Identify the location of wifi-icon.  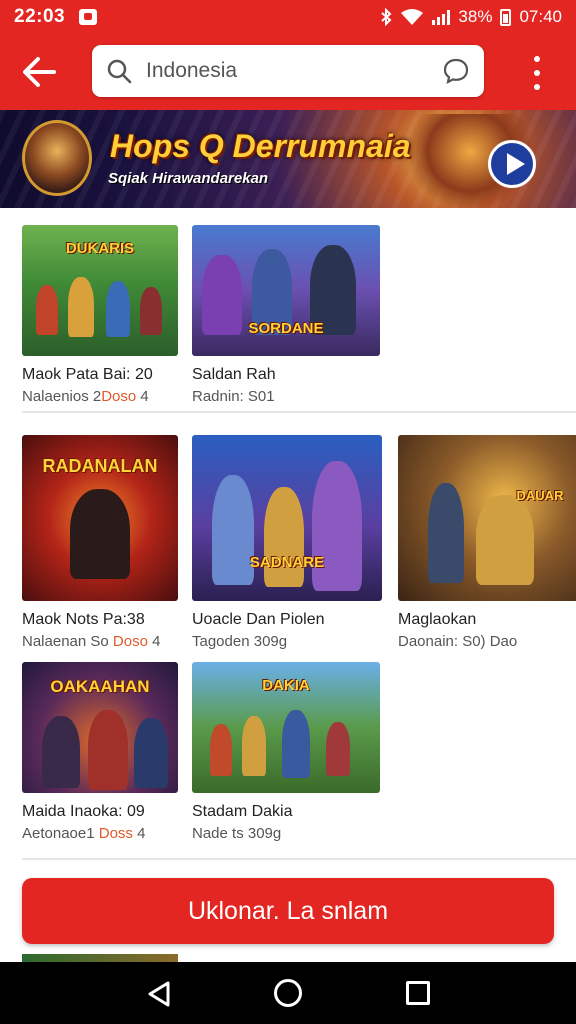
(412, 17).